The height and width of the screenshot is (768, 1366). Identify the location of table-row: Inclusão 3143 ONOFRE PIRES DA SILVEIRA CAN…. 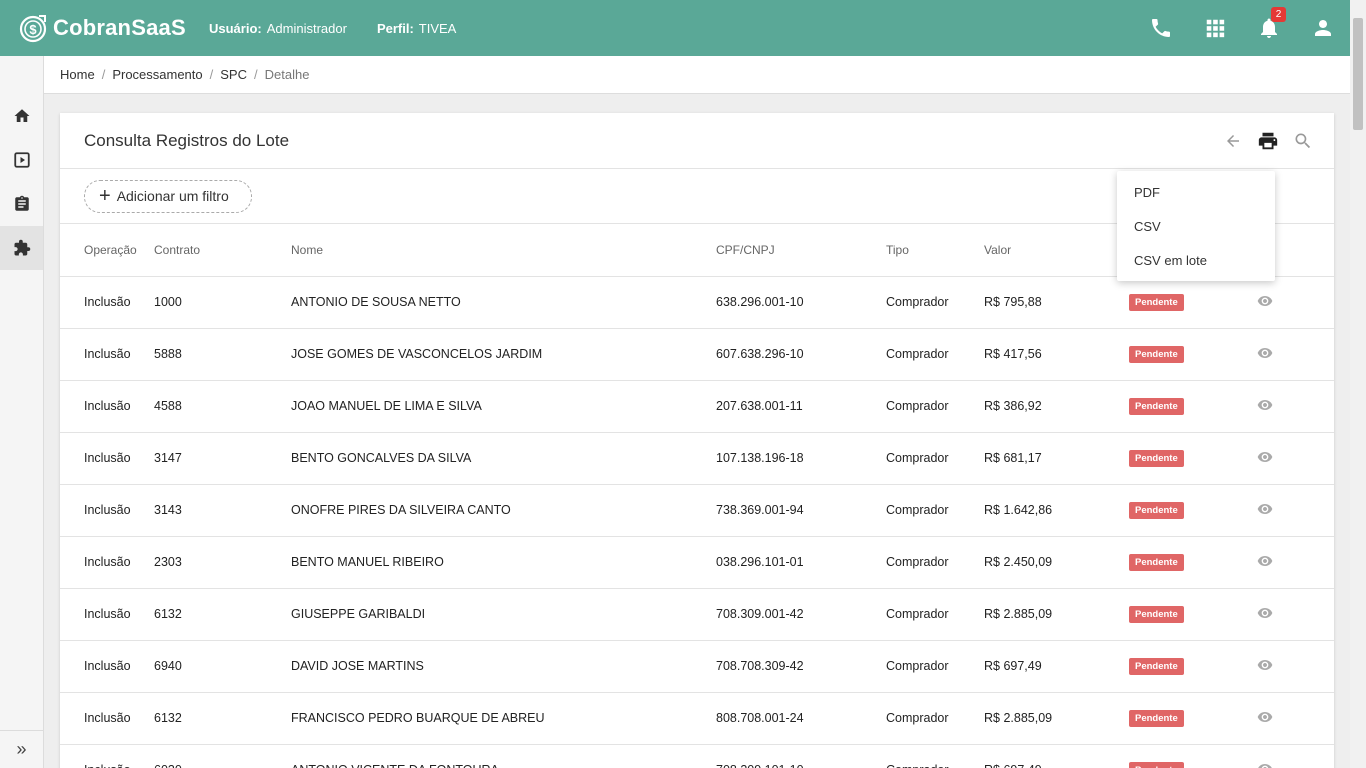
(697, 510).